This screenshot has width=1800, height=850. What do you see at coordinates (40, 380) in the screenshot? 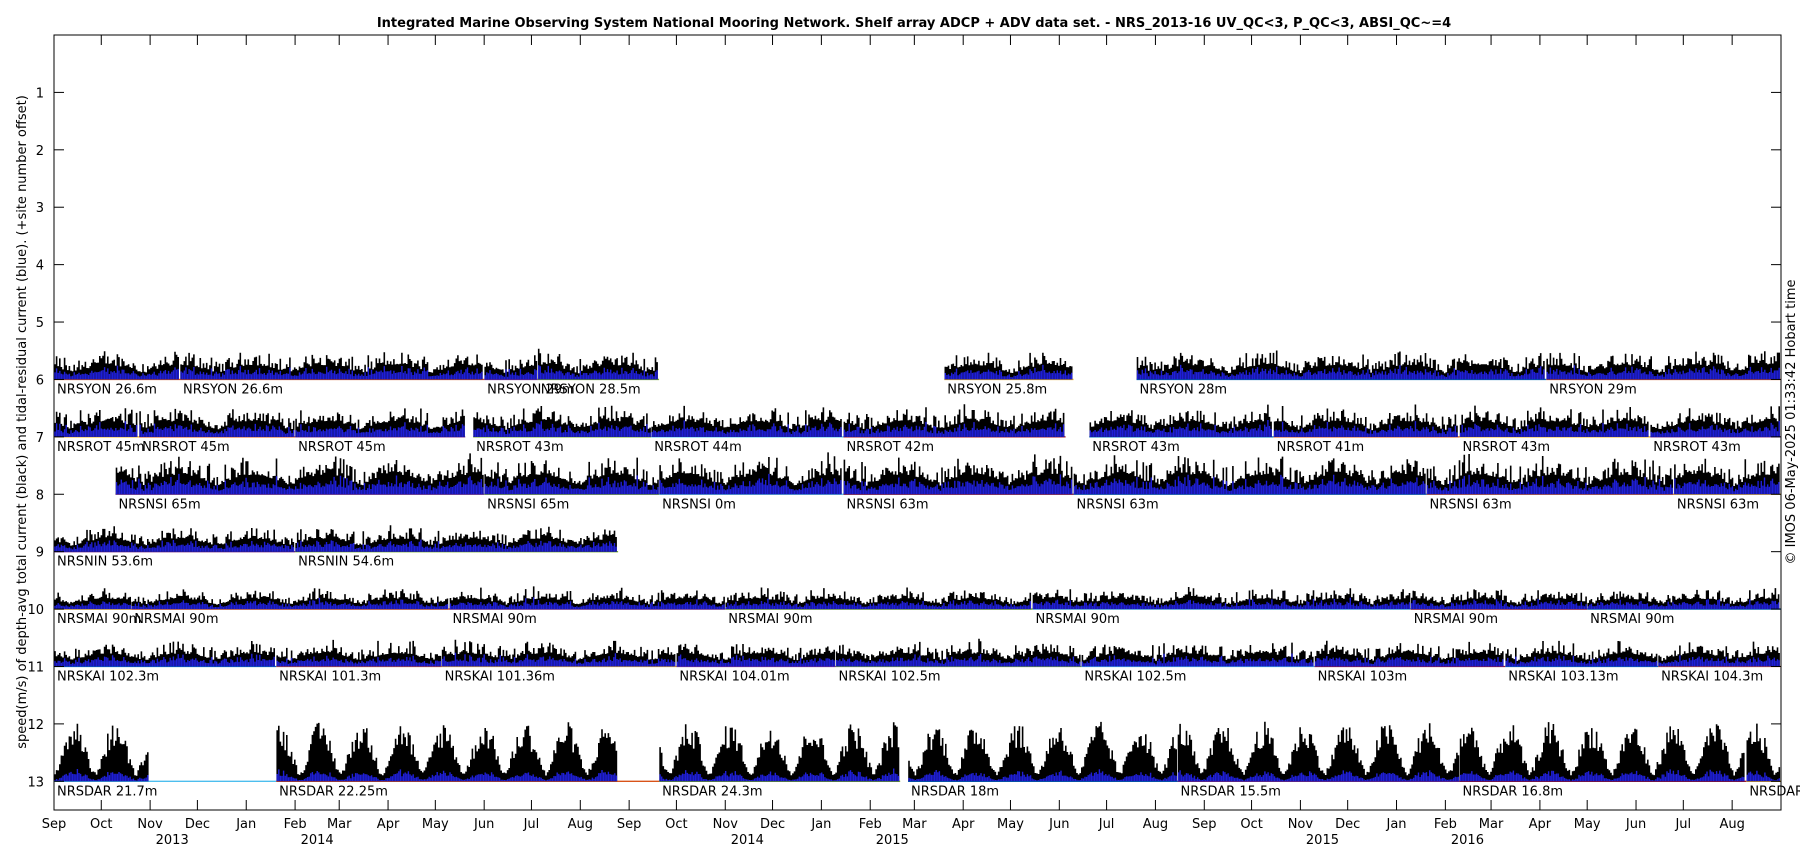
I see `y-tick-label: 6` at bounding box center [40, 380].